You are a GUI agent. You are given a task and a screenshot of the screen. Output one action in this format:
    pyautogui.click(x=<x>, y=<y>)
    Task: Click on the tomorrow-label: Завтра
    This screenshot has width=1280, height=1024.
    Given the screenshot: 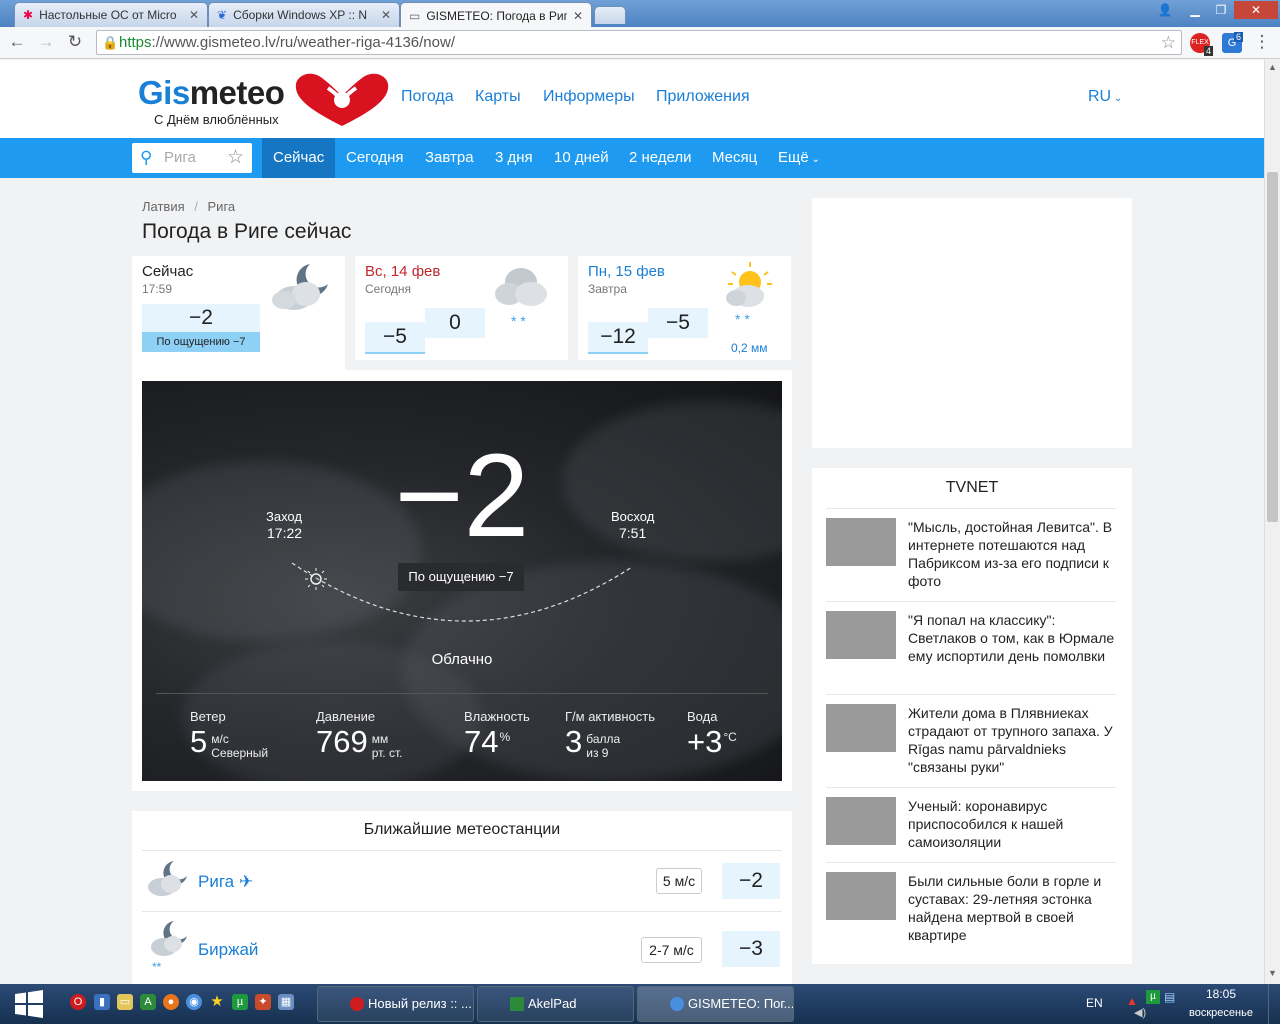 What is the action you would take?
    pyautogui.click(x=607, y=289)
    